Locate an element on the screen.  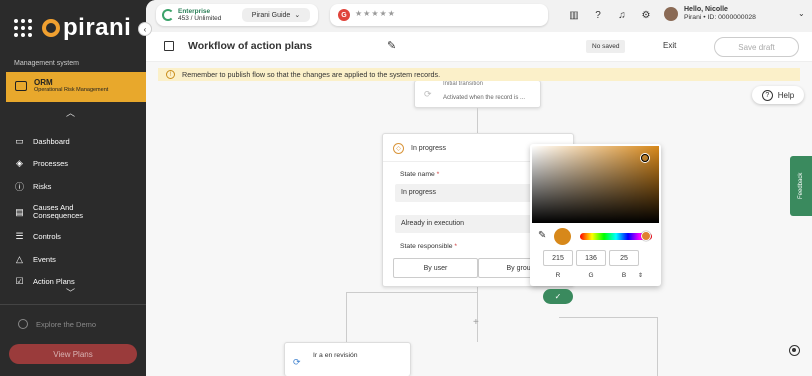
chevron-up-icon: ︿ is located at coordinates (70, 112).